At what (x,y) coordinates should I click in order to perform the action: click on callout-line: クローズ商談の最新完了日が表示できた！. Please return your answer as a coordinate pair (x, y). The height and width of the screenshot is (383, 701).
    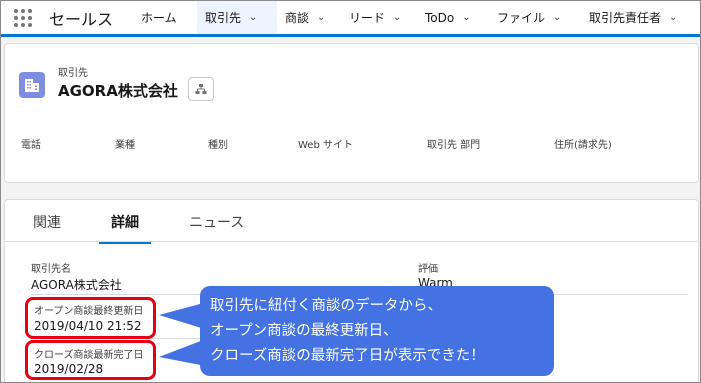
    Looking at the image, I should click on (347, 356).